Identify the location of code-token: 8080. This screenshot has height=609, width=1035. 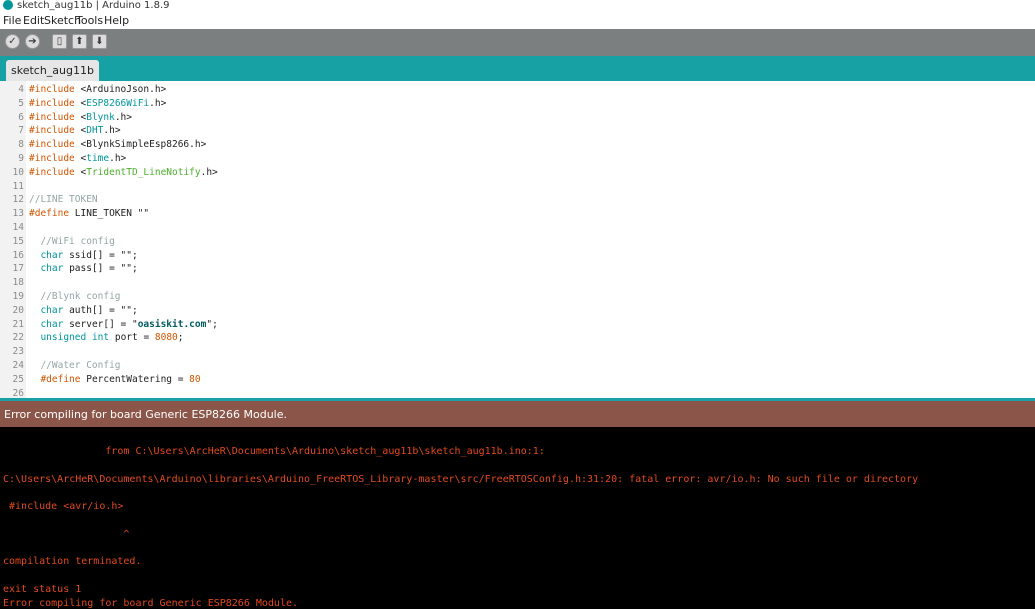
(166, 338).